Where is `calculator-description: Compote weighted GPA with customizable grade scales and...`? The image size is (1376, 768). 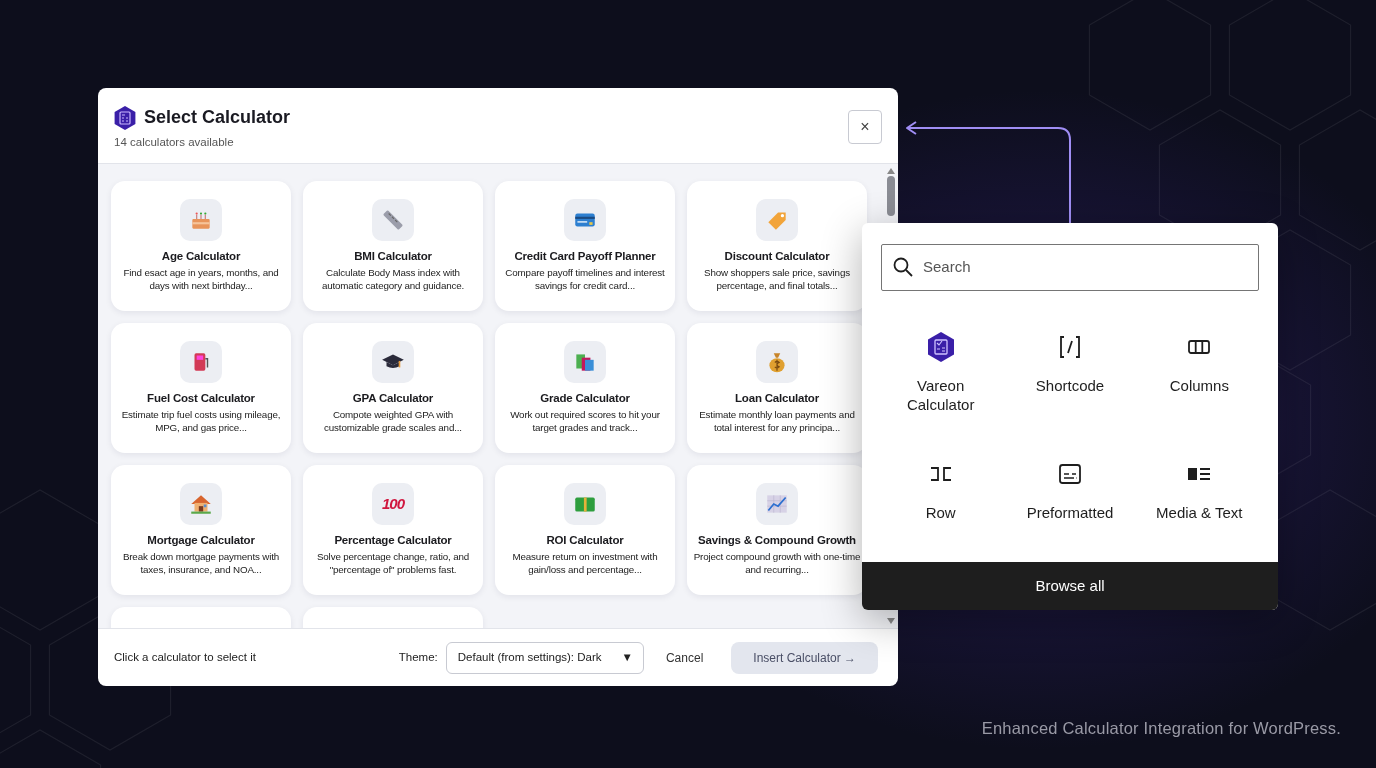 calculator-description: Compote weighted GPA with customizable grade scales and... is located at coordinates (393, 421).